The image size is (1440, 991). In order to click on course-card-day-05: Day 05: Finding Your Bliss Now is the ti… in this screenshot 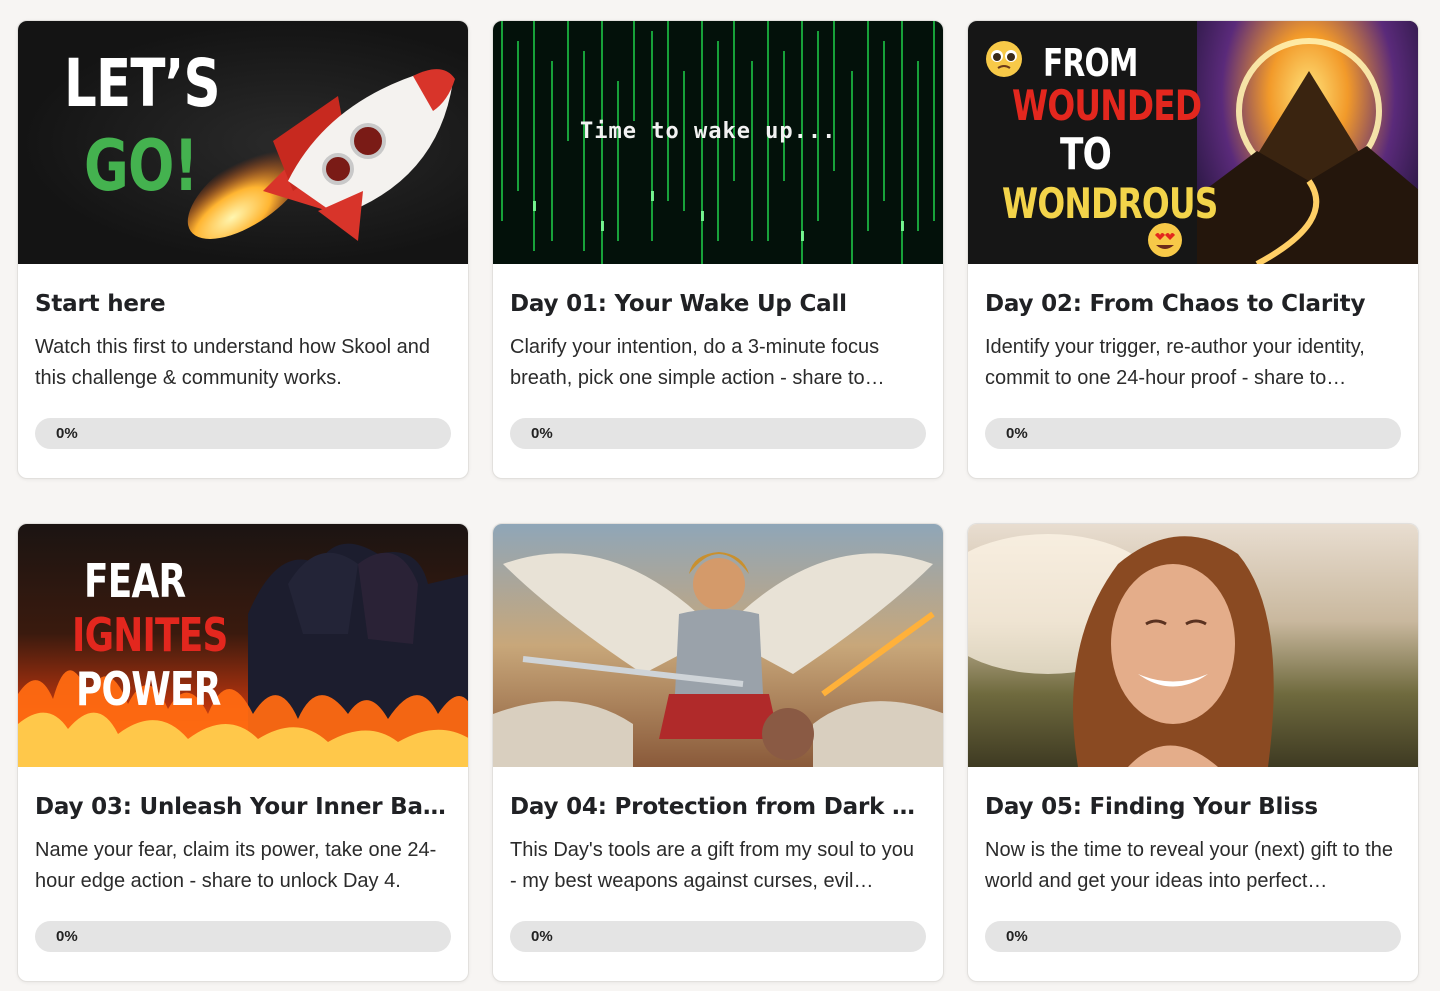, I will do `click(1193, 752)`.